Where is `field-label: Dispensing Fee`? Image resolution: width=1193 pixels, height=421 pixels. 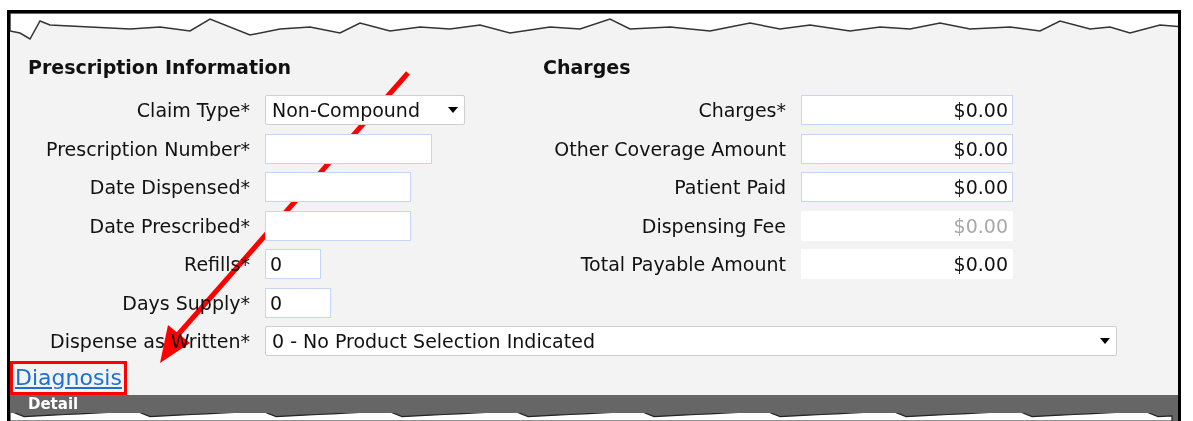 field-label: Dispensing Fee is located at coordinates (713, 226).